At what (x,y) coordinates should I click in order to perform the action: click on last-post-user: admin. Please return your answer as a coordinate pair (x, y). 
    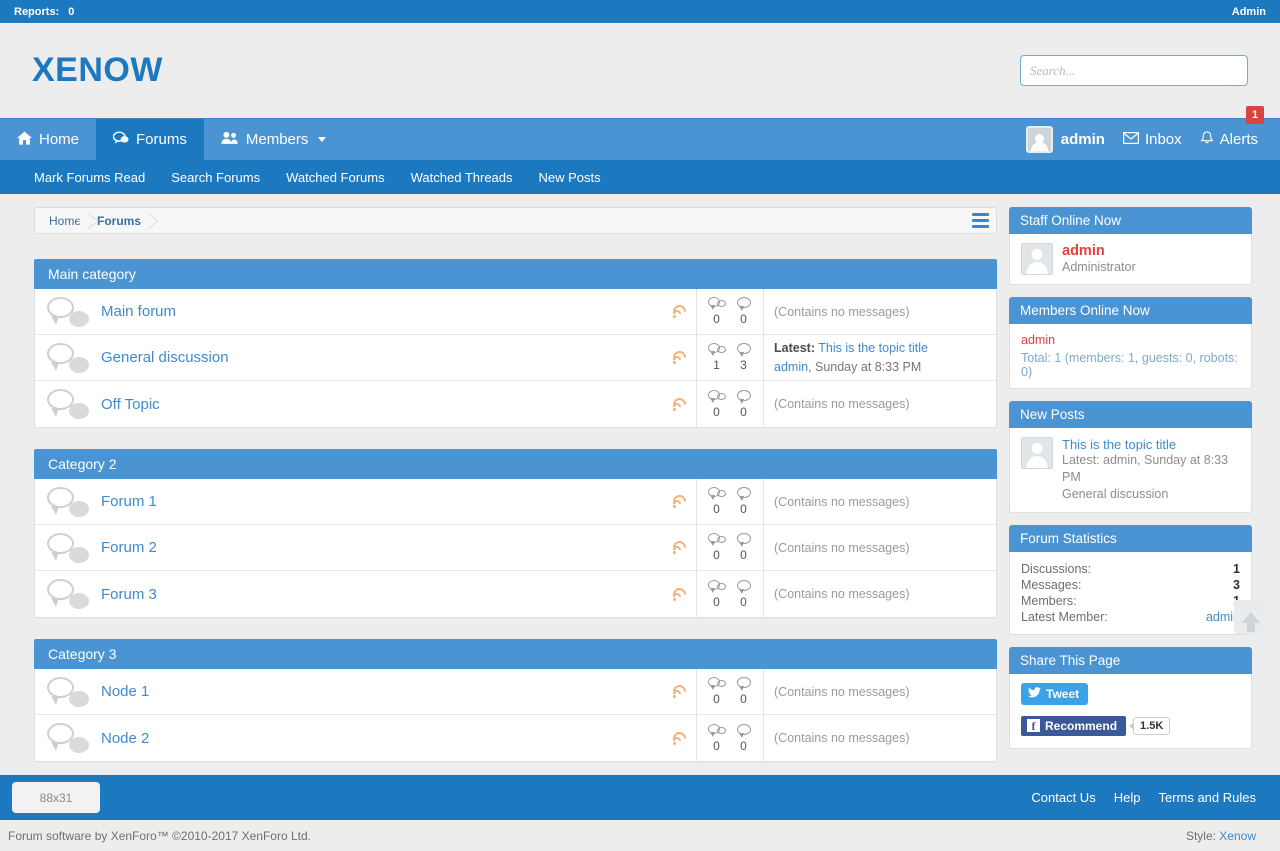
    Looking at the image, I should click on (791, 367).